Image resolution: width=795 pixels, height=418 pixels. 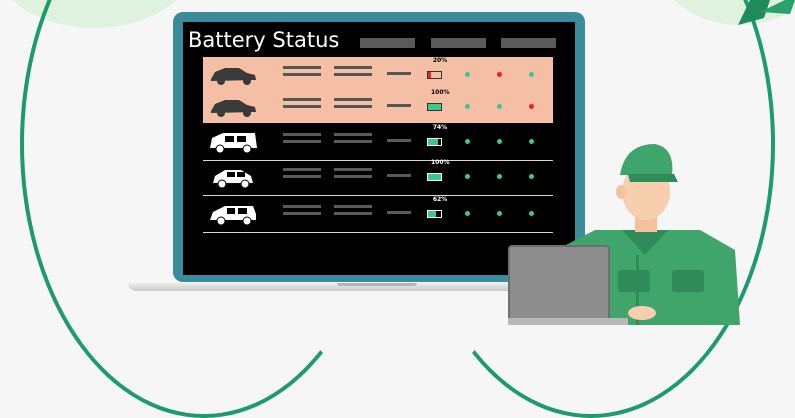 What do you see at coordinates (264, 40) in the screenshot?
I see `screen-title: Battery Status` at bounding box center [264, 40].